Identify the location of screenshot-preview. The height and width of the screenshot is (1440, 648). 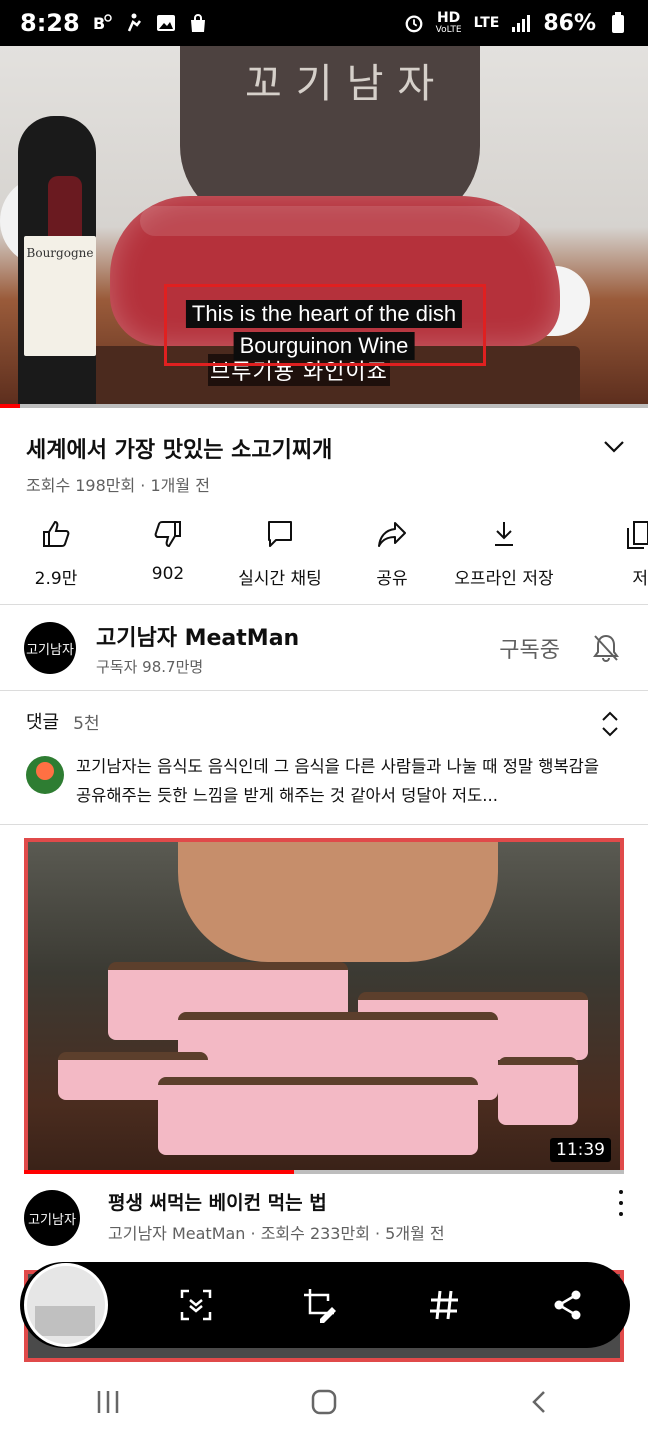
(66, 1305).